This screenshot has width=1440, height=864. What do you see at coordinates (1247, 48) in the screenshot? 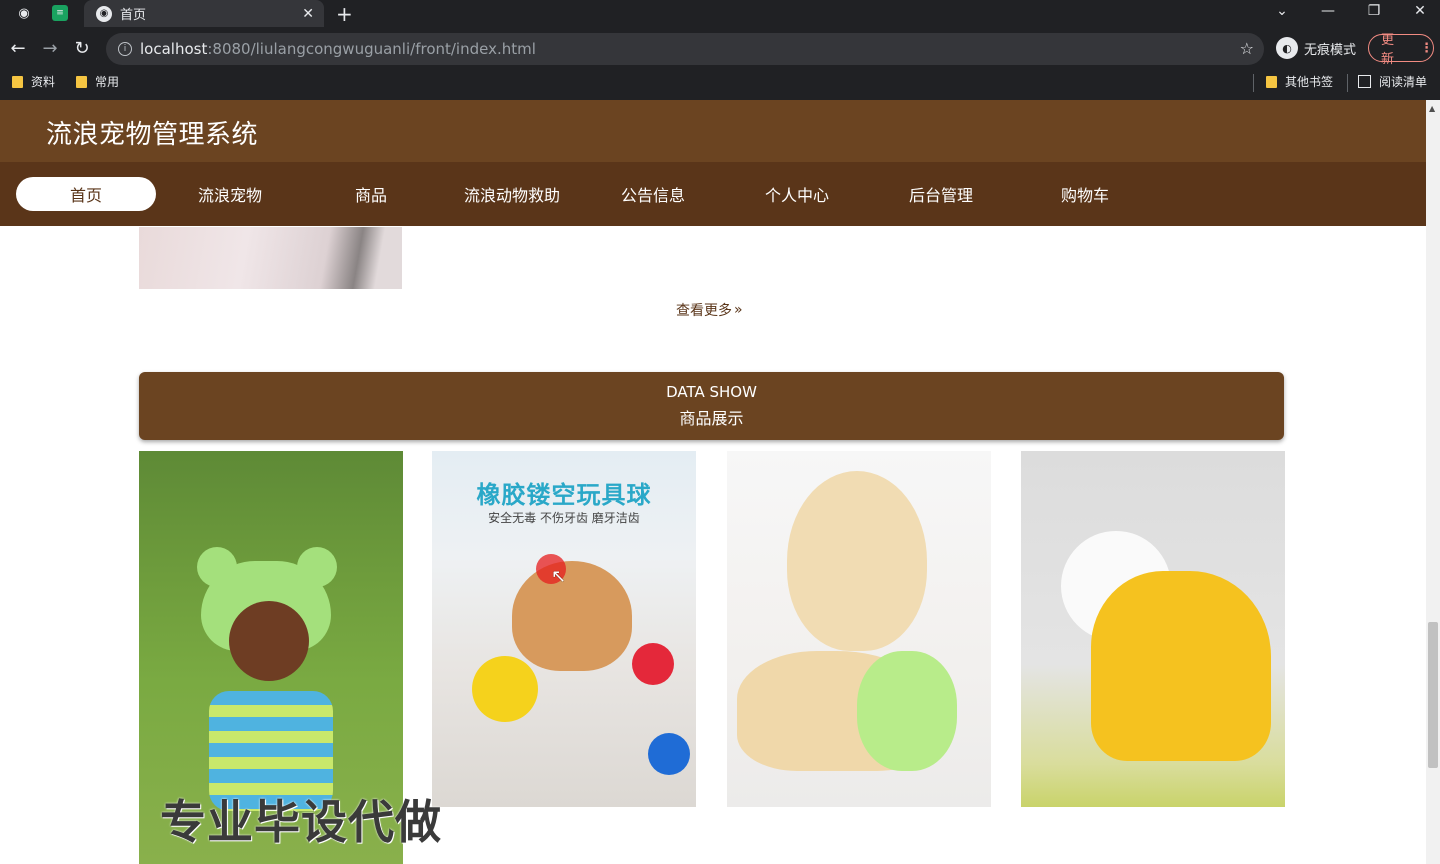
I see `bookmark-star-icon: ☆` at bounding box center [1247, 48].